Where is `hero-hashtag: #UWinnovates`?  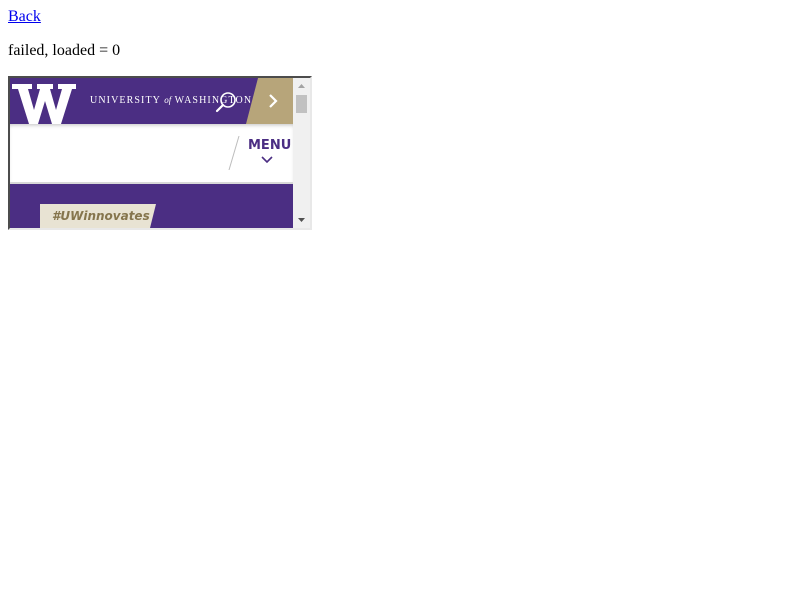
hero-hashtag: #UWinnovates is located at coordinates (98, 216).